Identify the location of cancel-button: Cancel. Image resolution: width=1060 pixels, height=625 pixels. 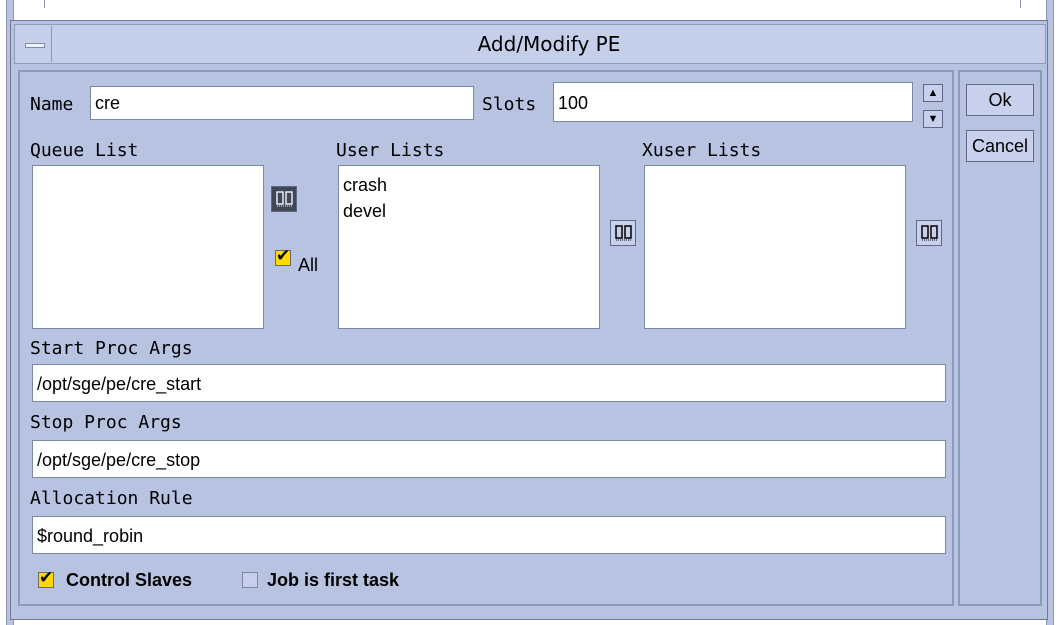
(1000, 146).